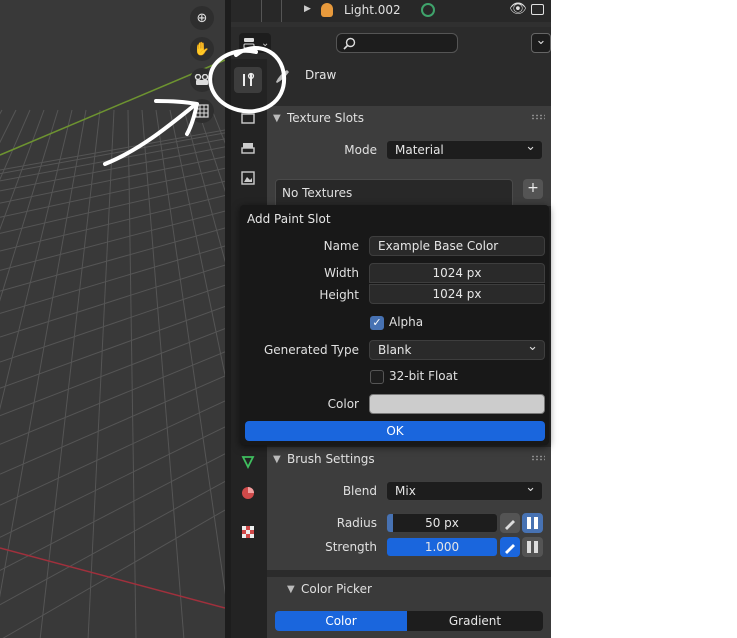 The width and height of the screenshot is (737, 638). Describe the element at coordinates (248, 493) in the screenshot. I see `material-tab-icon` at that location.